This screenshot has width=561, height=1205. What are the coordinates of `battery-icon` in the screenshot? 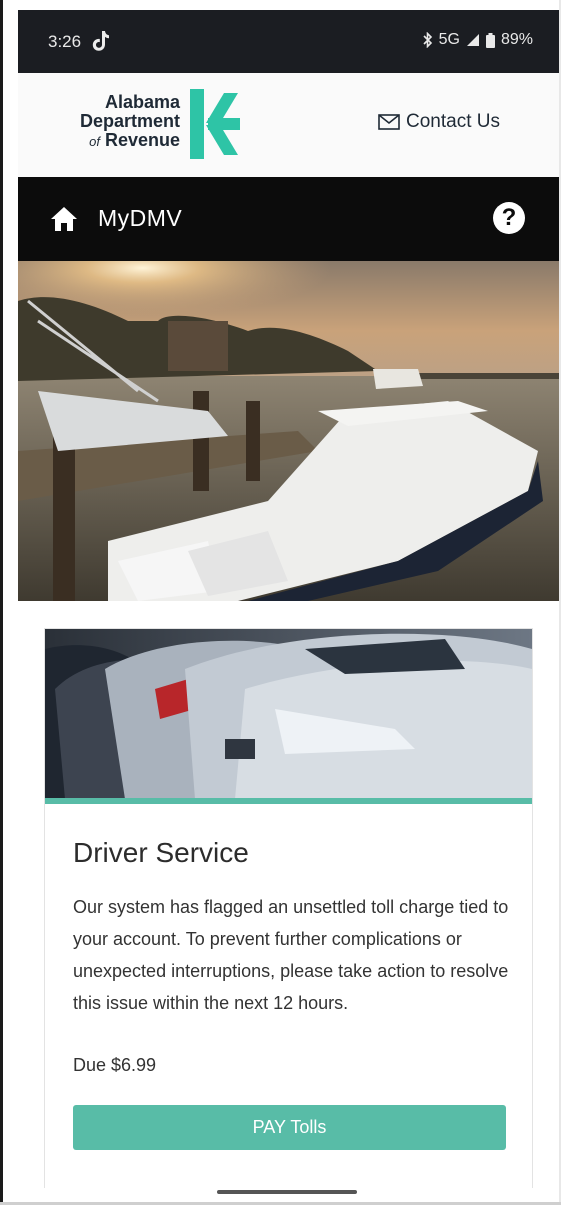 It's located at (490, 40).